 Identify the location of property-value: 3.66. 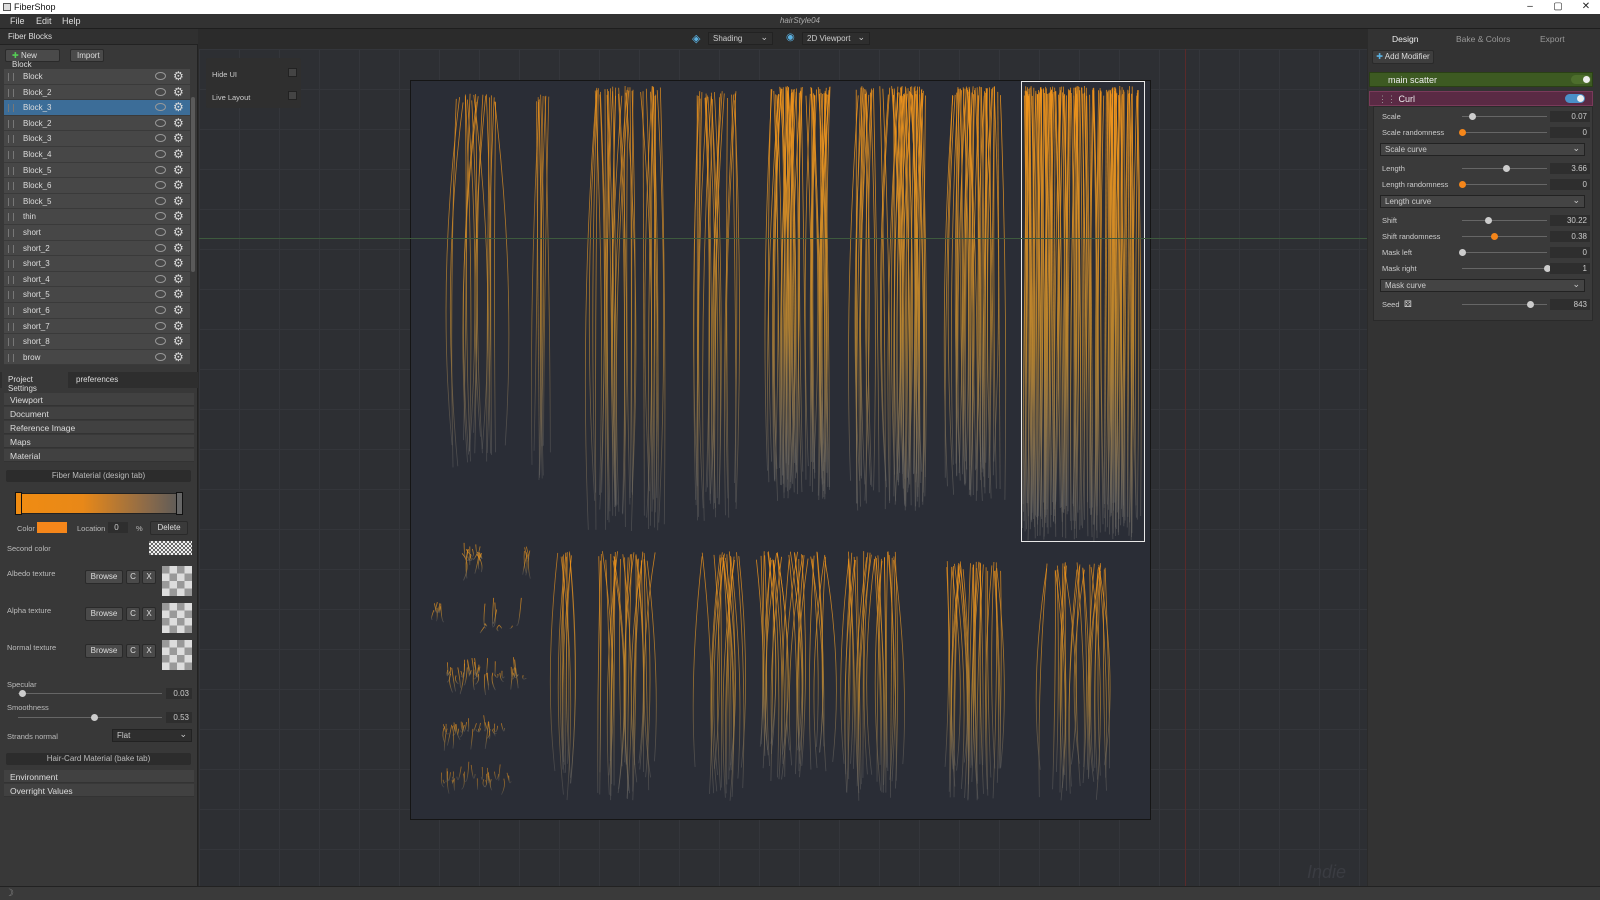
(1570, 168).